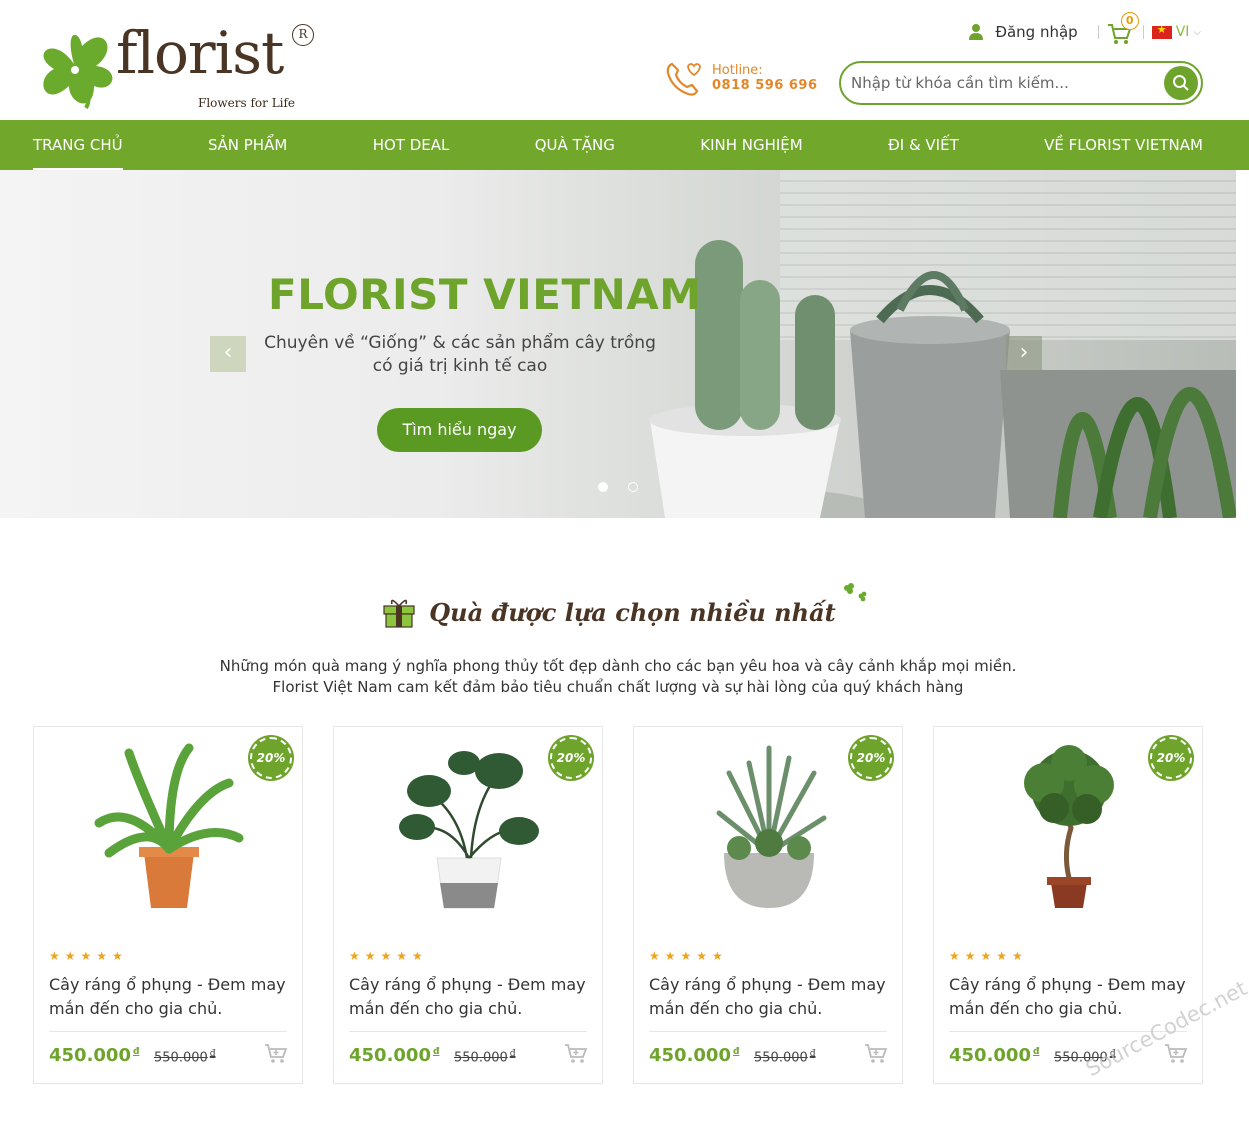 Image resolution: width=1249 pixels, height=1133 pixels. I want to click on registered-mark: R, so click(303, 35).